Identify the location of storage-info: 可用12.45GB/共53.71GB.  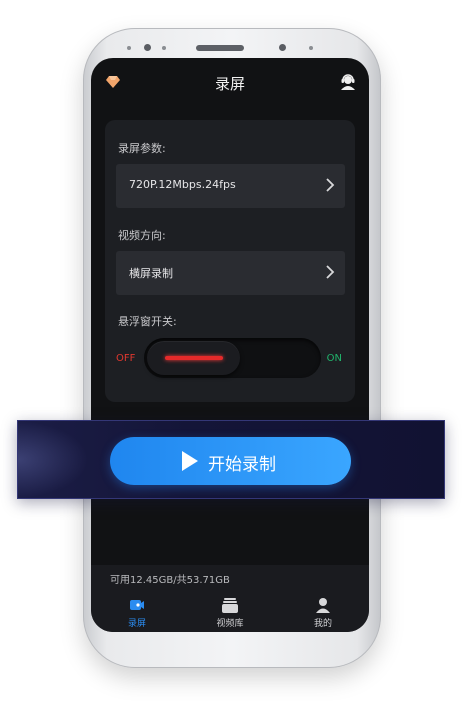
(170, 580).